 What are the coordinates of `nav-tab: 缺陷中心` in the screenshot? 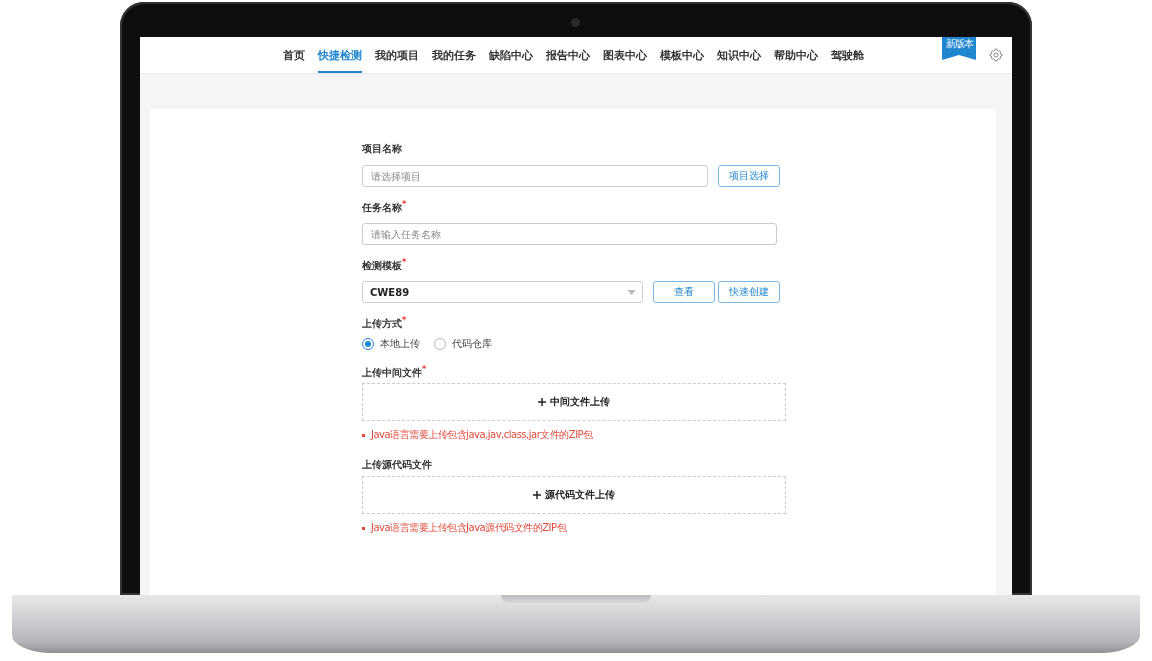 It's located at (510, 55).